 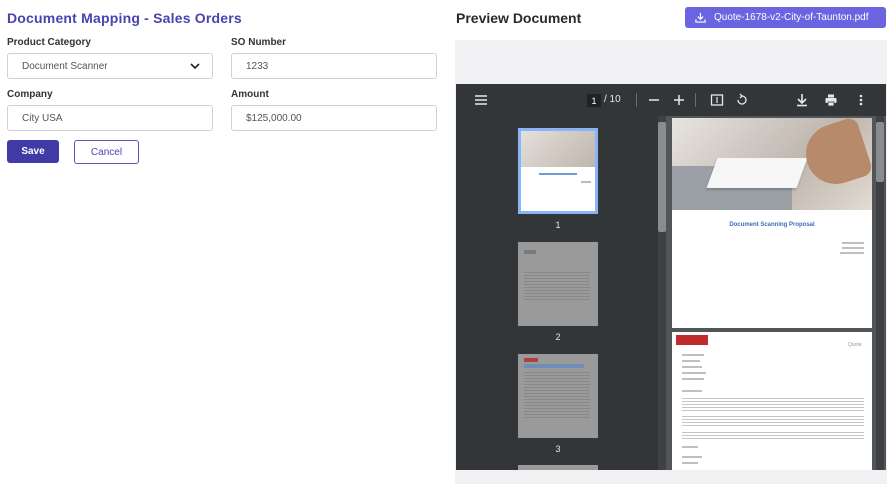 I want to click on thumbnail-number: 3, so click(x=558, y=449).